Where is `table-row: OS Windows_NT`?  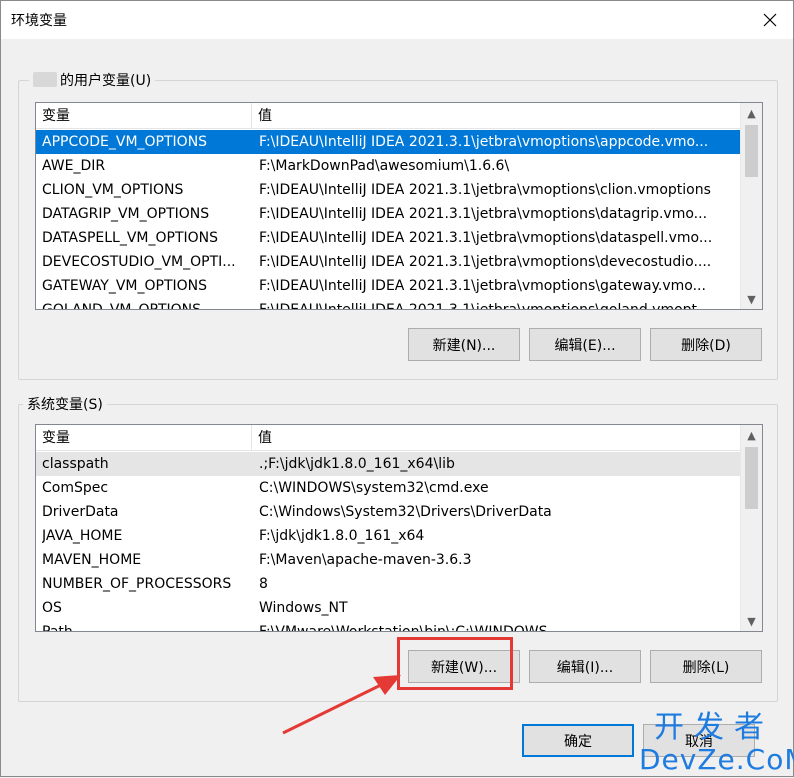
table-row: OS Windows_NT is located at coordinates (388, 608).